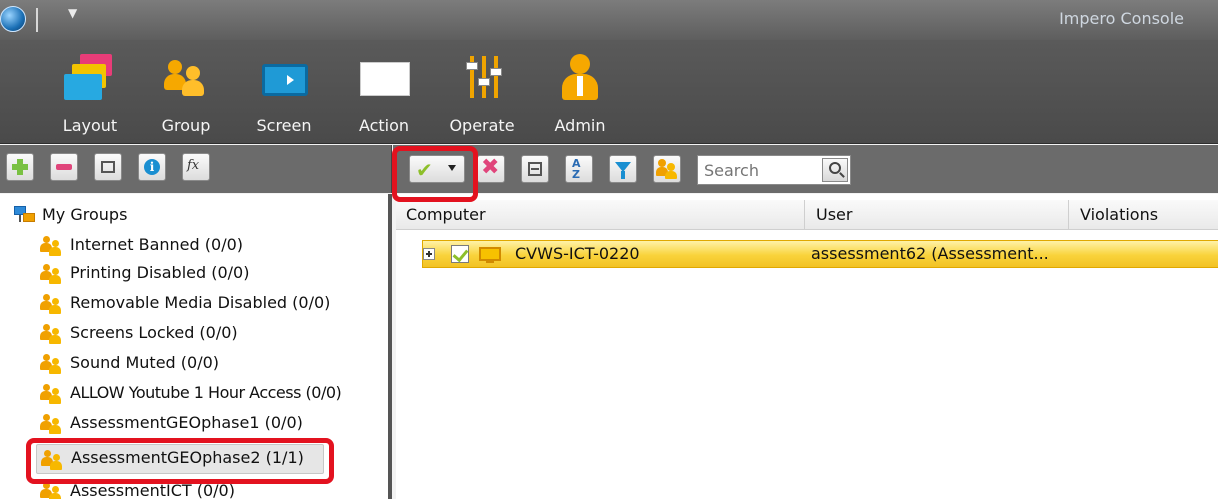  What do you see at coordinates (452, 168) in the screenshot?
I see `chevron-down-icon` at bounding box center [452, 168].